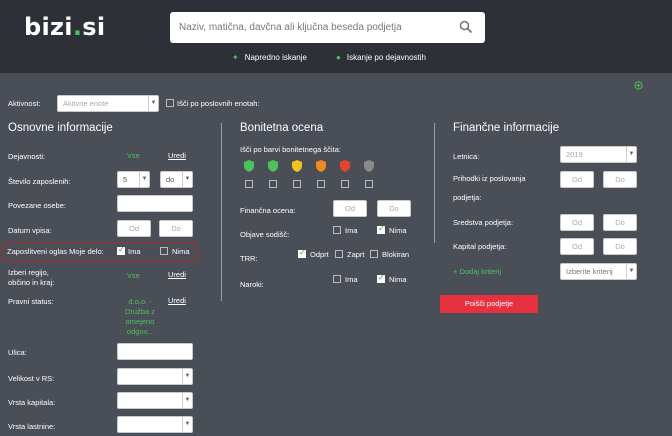 The width and height of the screenshot is (672, 436). What do you see at coordinates (319, 254) in the screenshot?
I see `trr-open-label: Odprt` at bounding box center [319, 254].